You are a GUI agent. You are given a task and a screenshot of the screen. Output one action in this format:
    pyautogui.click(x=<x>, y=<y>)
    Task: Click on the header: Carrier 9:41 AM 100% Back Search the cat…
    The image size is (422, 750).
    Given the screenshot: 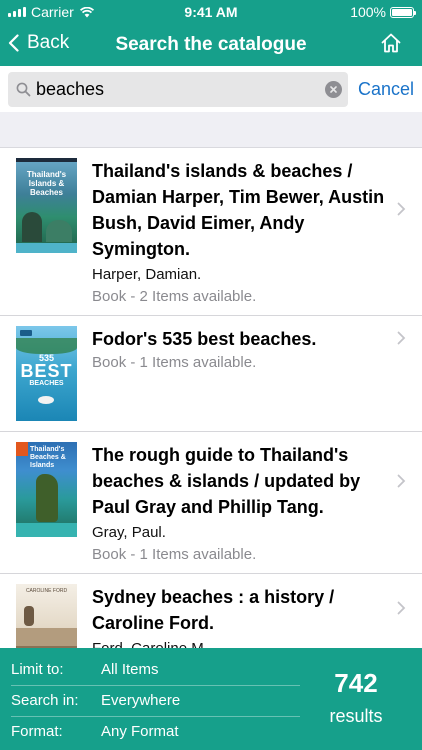 What is the action you would take?
    pyautogui.click(x=211, y=33)
    